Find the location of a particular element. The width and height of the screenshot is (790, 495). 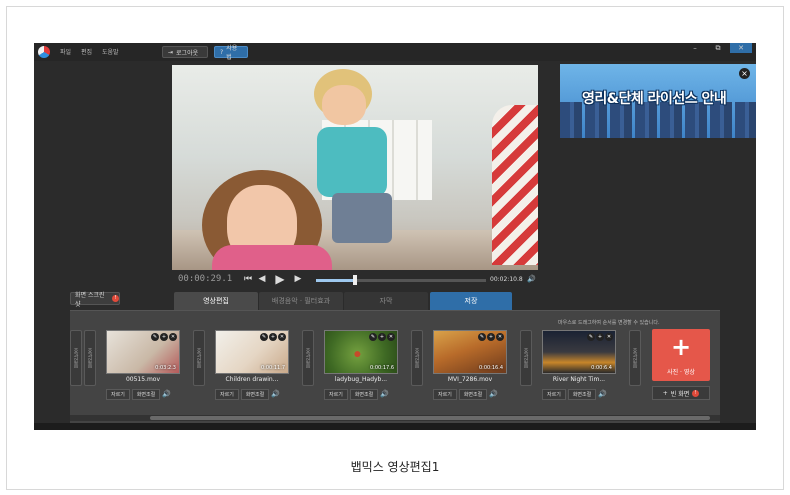

menu-help: 도움말 is located at coordinates (110, 51).